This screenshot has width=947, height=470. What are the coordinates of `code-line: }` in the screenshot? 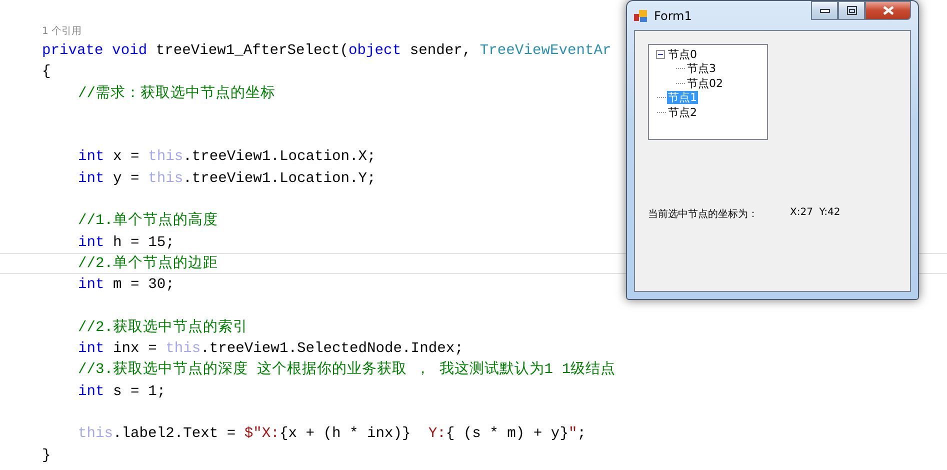 It's located at (46, 456).